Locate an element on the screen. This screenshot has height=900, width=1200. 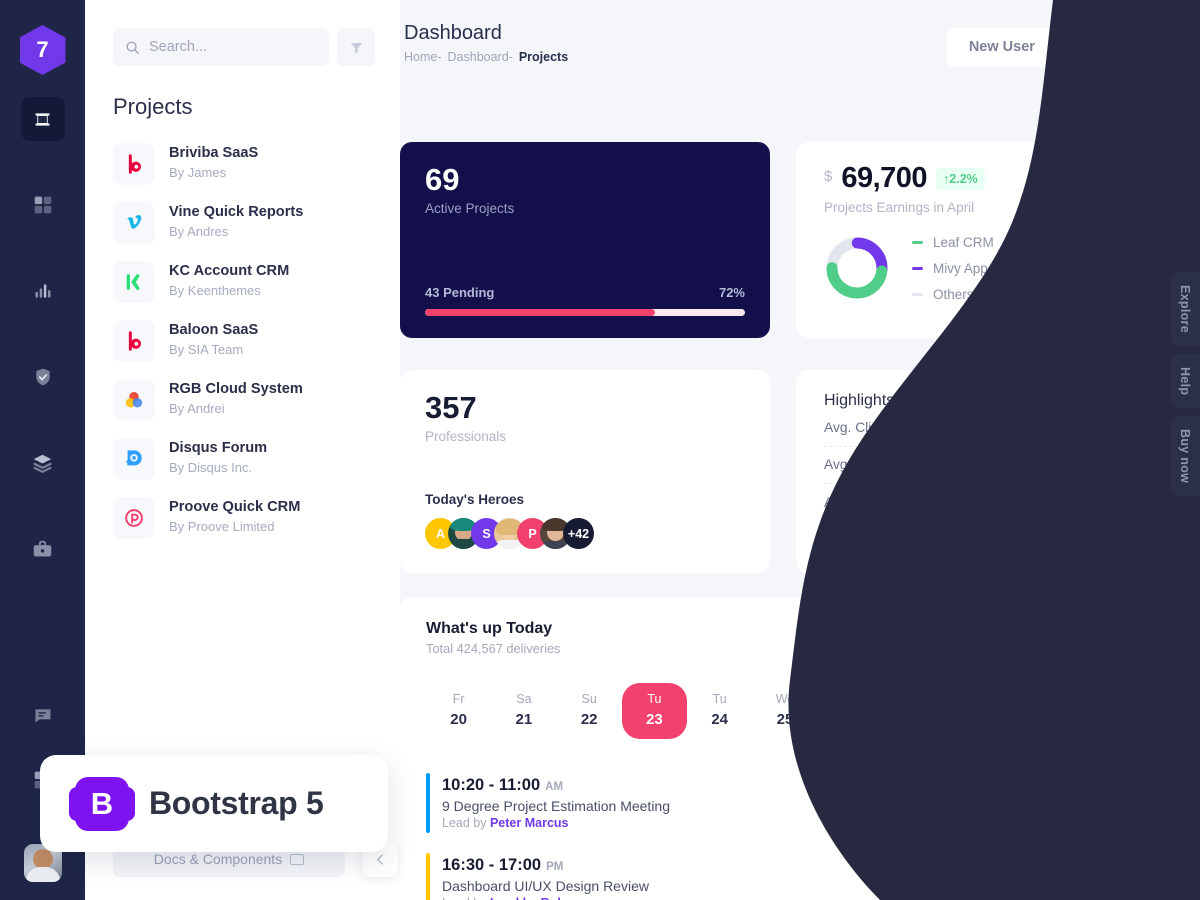
project-author: By James is located at coordinates (198, 172).